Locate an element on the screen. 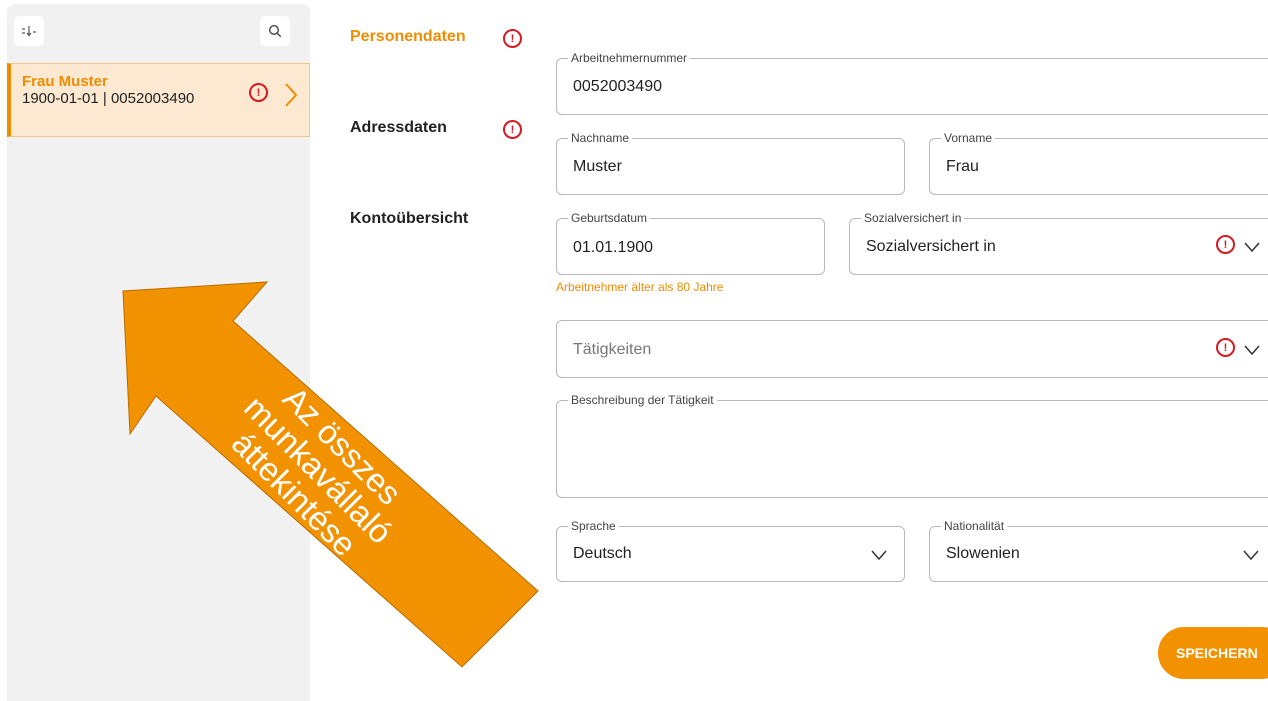  activities-placeholder: Tätigkeiten is located at coordinates (612, 349).